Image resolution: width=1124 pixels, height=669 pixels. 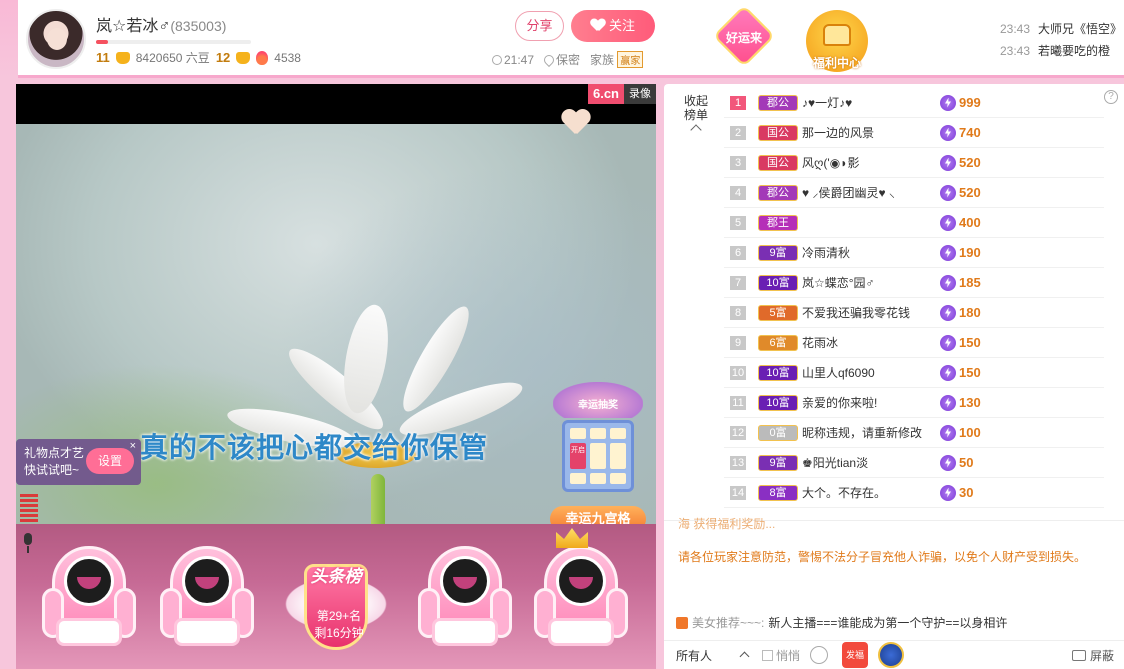 I want to click on rank-row: 14 8富 大个。不存在。 30, so click(x=914, y=493).